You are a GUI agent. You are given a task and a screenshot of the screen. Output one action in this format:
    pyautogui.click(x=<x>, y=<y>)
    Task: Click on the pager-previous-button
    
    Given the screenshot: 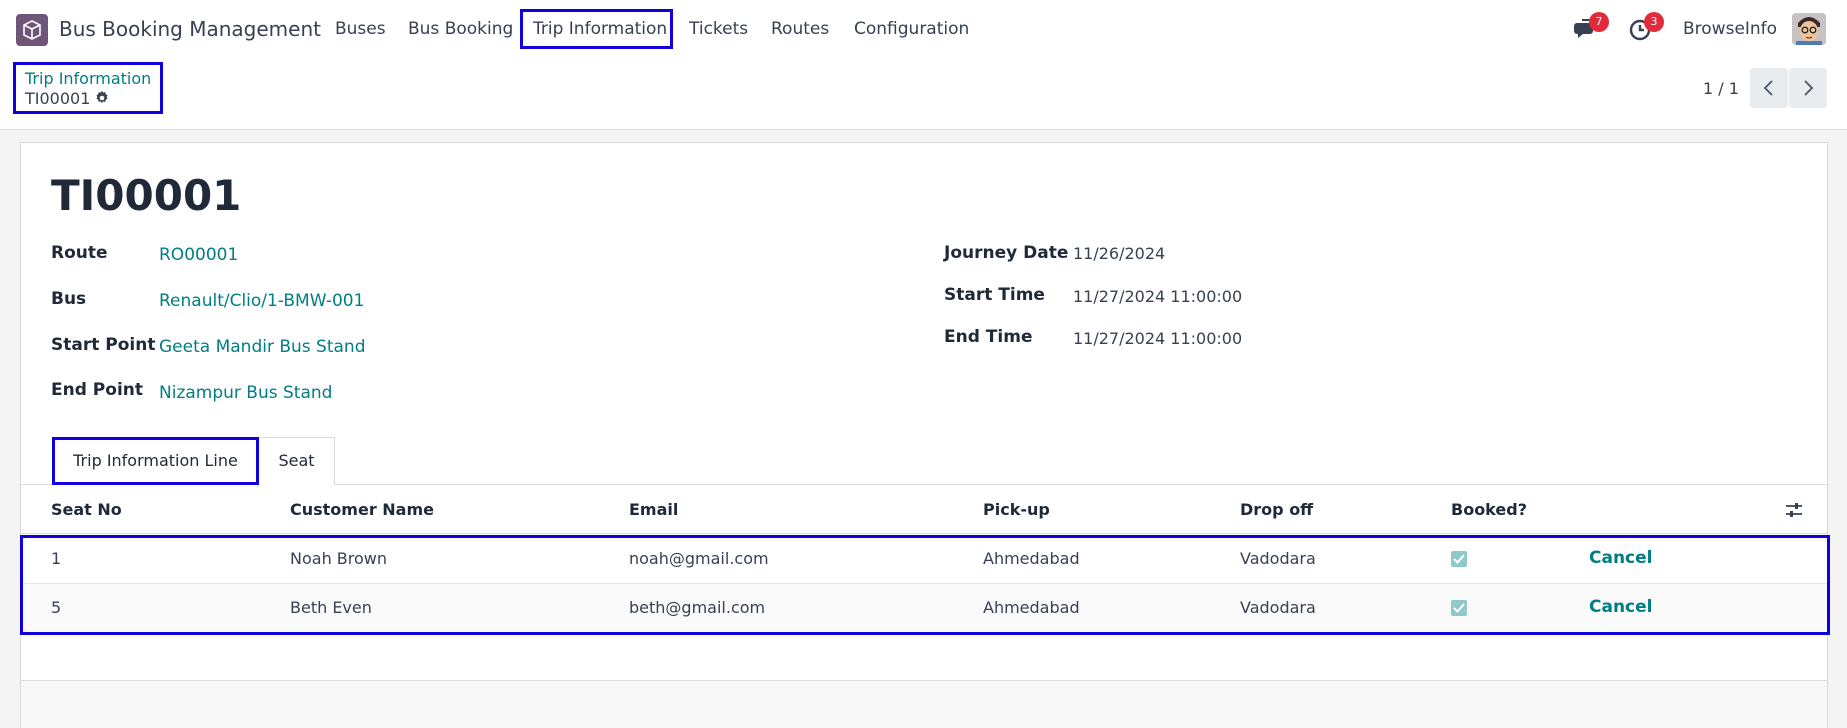 What is the action you would take?
    pyautogui.click(x=1769, y=88)
    